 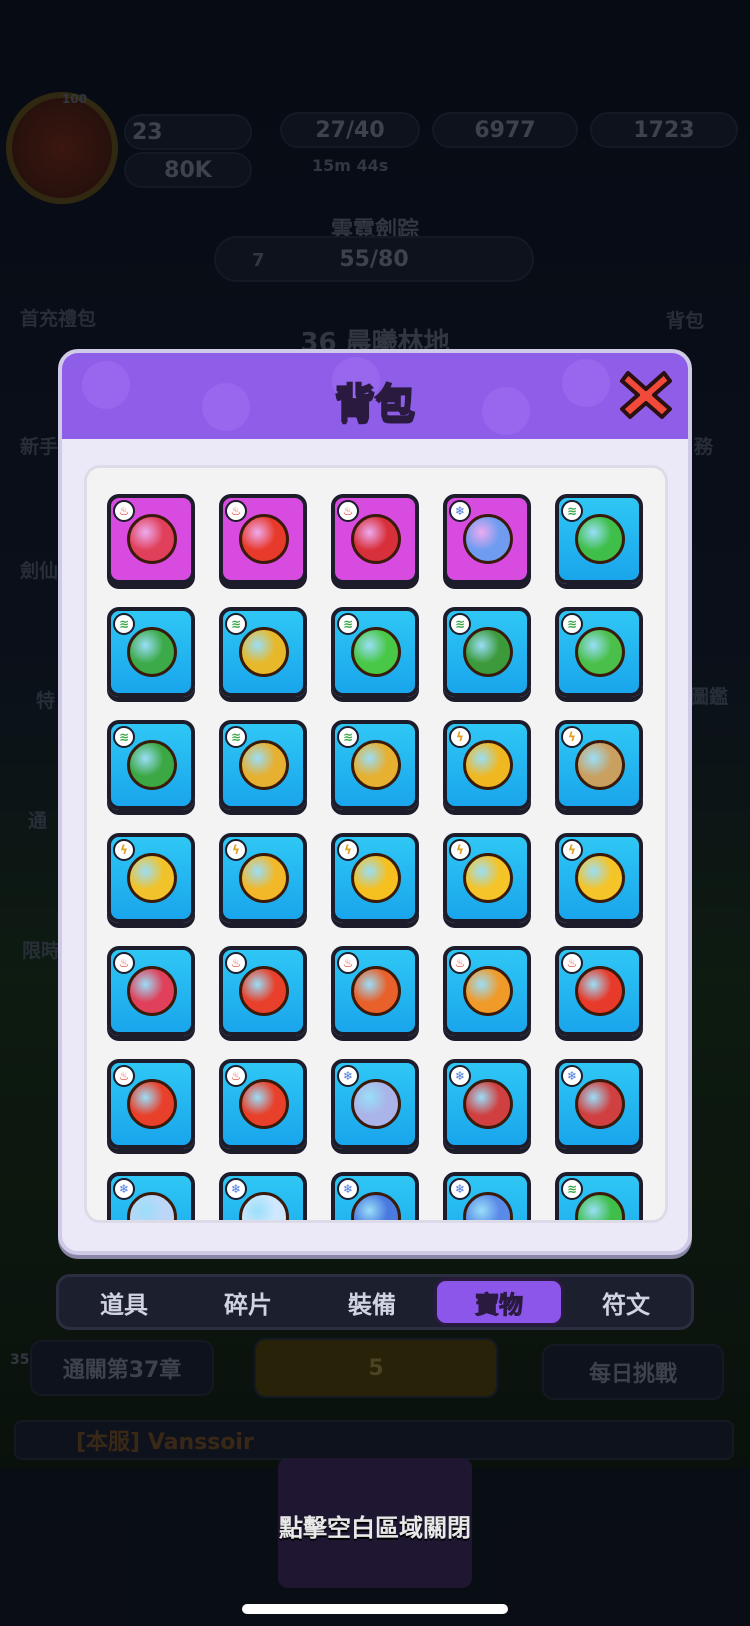 What do you see at coordinates (124, 1302) in the screenshot?
I see `tab-items: 道具` at bounding box center [124, 1302].